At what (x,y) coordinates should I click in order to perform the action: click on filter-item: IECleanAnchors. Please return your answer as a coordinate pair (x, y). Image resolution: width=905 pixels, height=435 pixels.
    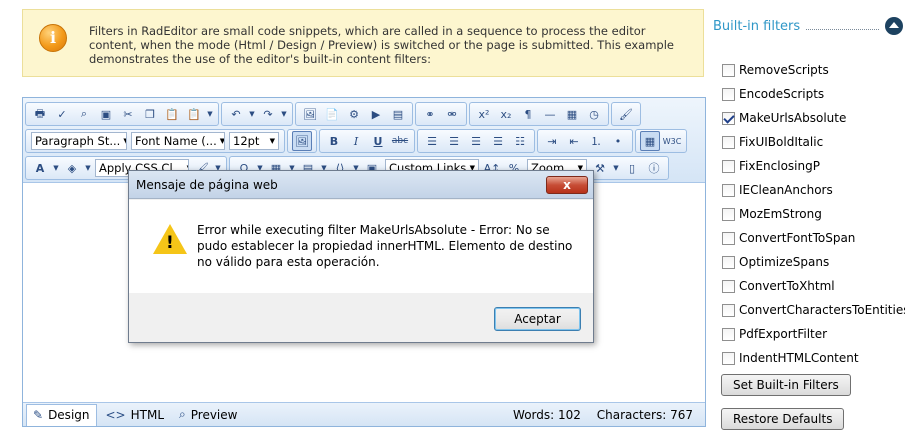
    Looking at the image, I should click on (813, 190).